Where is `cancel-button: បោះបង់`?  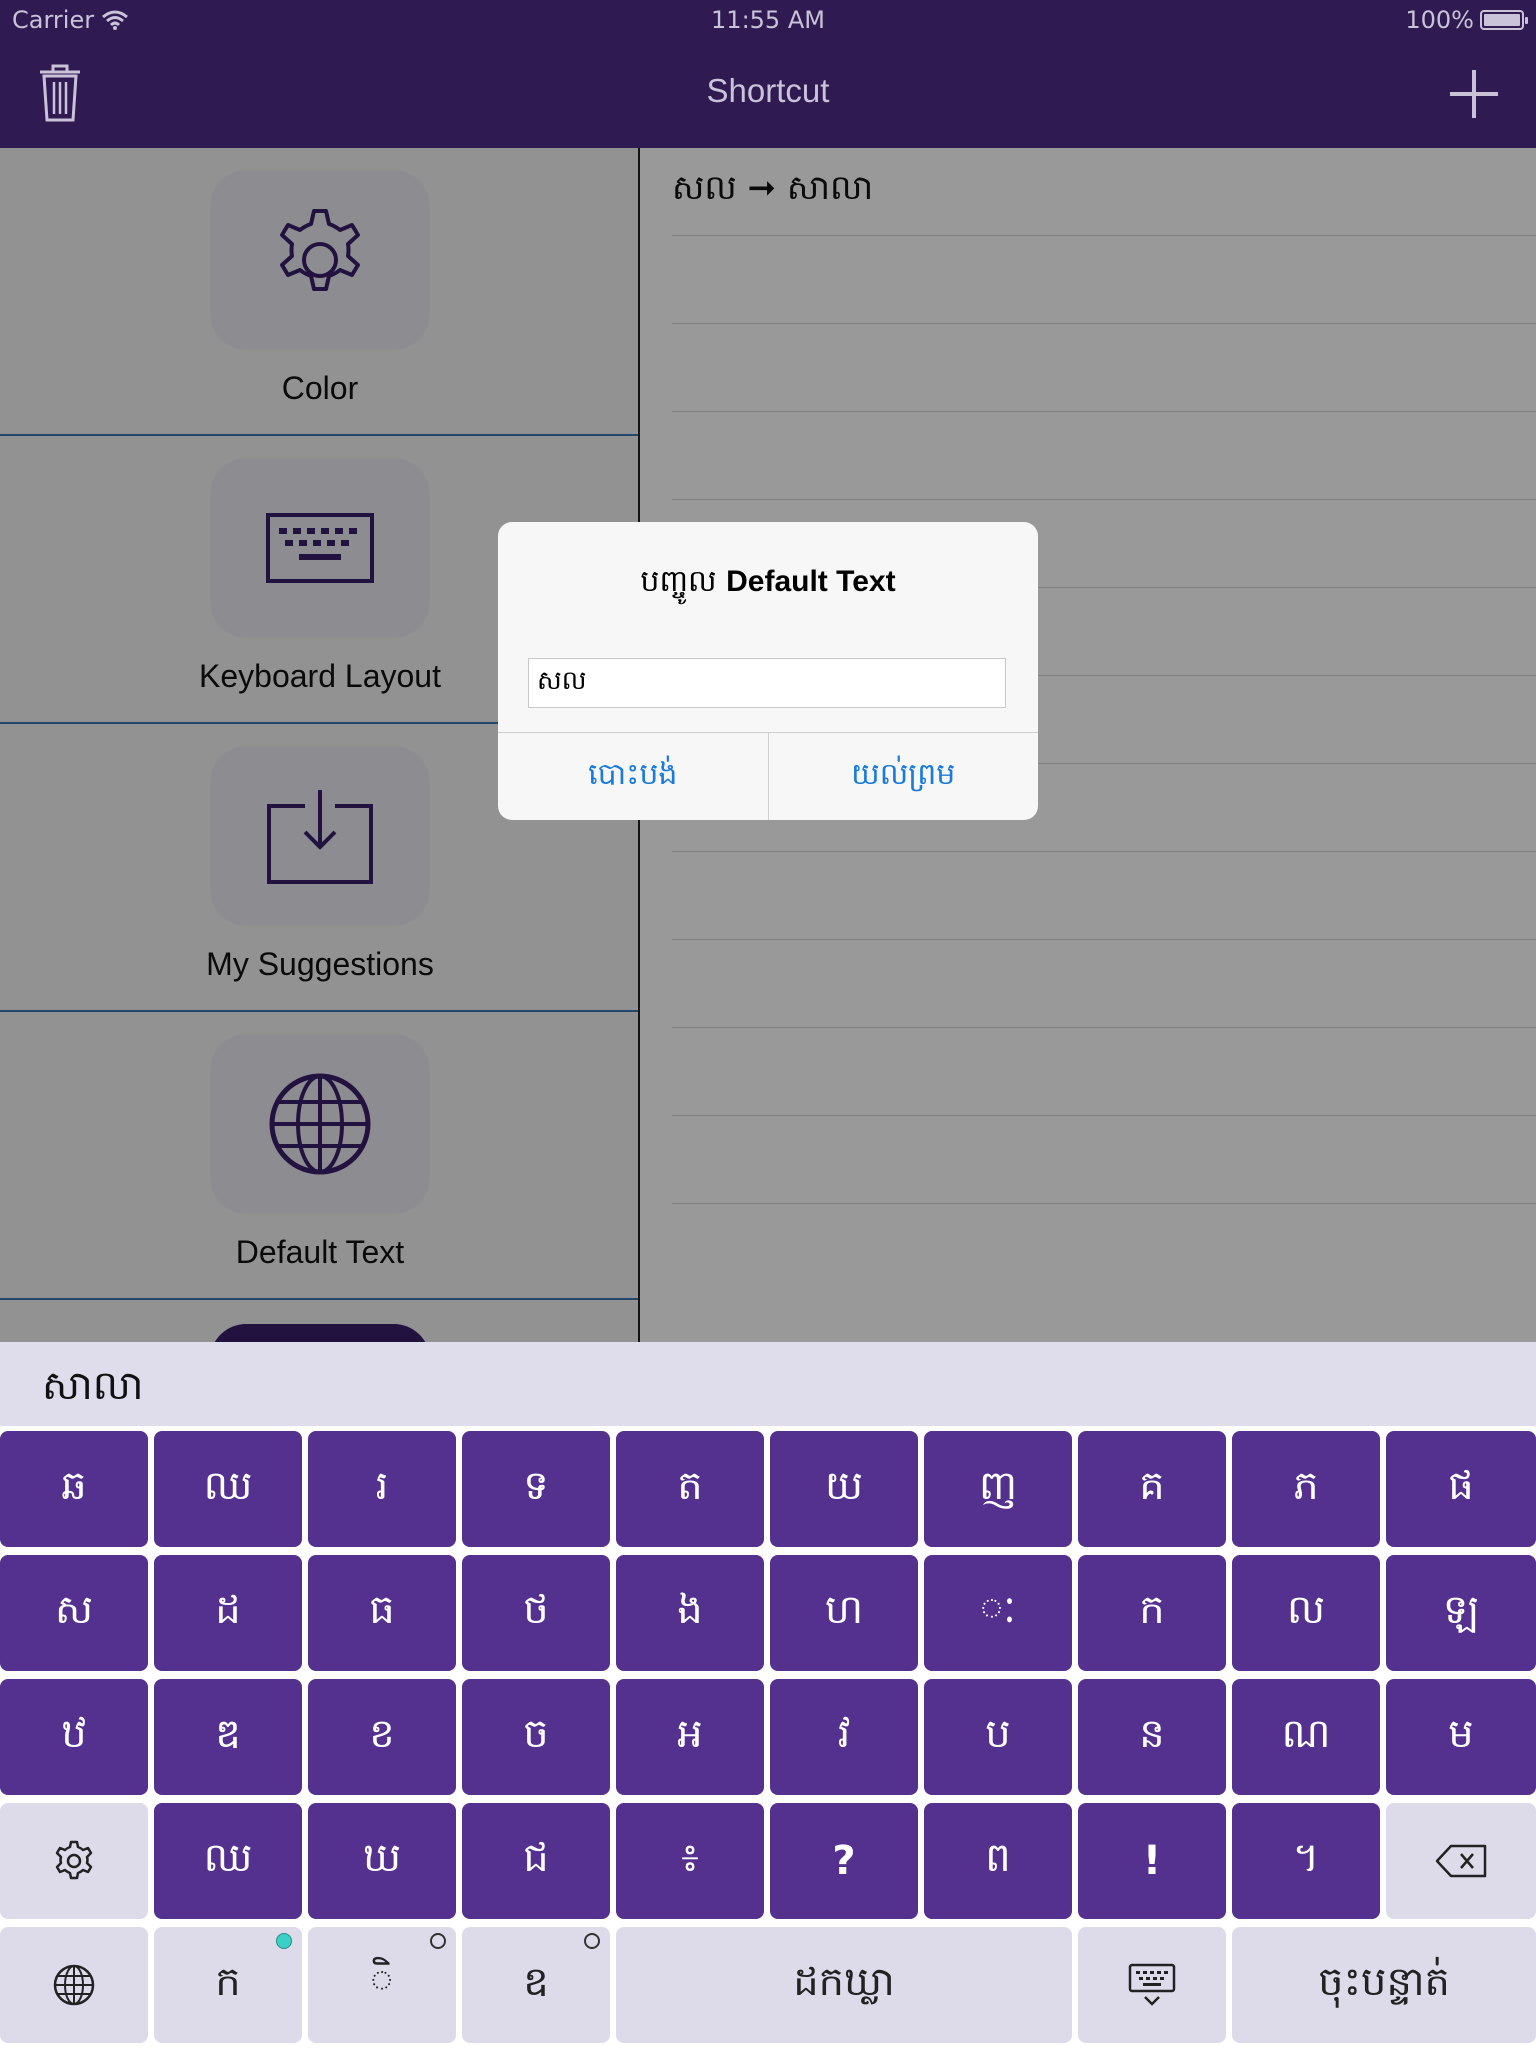
cancel-button: បោះបង់ is located at coordinates (633, 776).